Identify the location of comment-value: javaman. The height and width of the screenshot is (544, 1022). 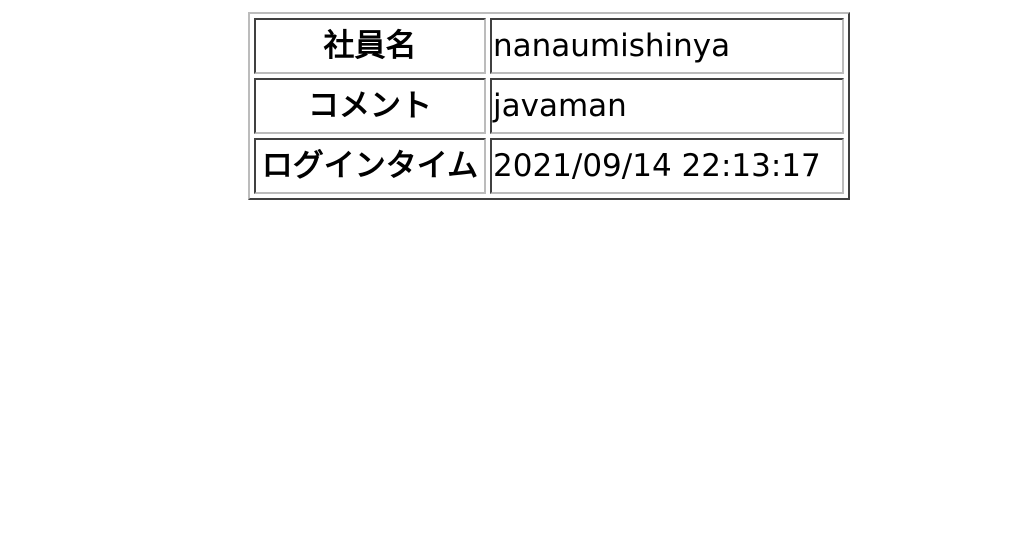
(667, 106).